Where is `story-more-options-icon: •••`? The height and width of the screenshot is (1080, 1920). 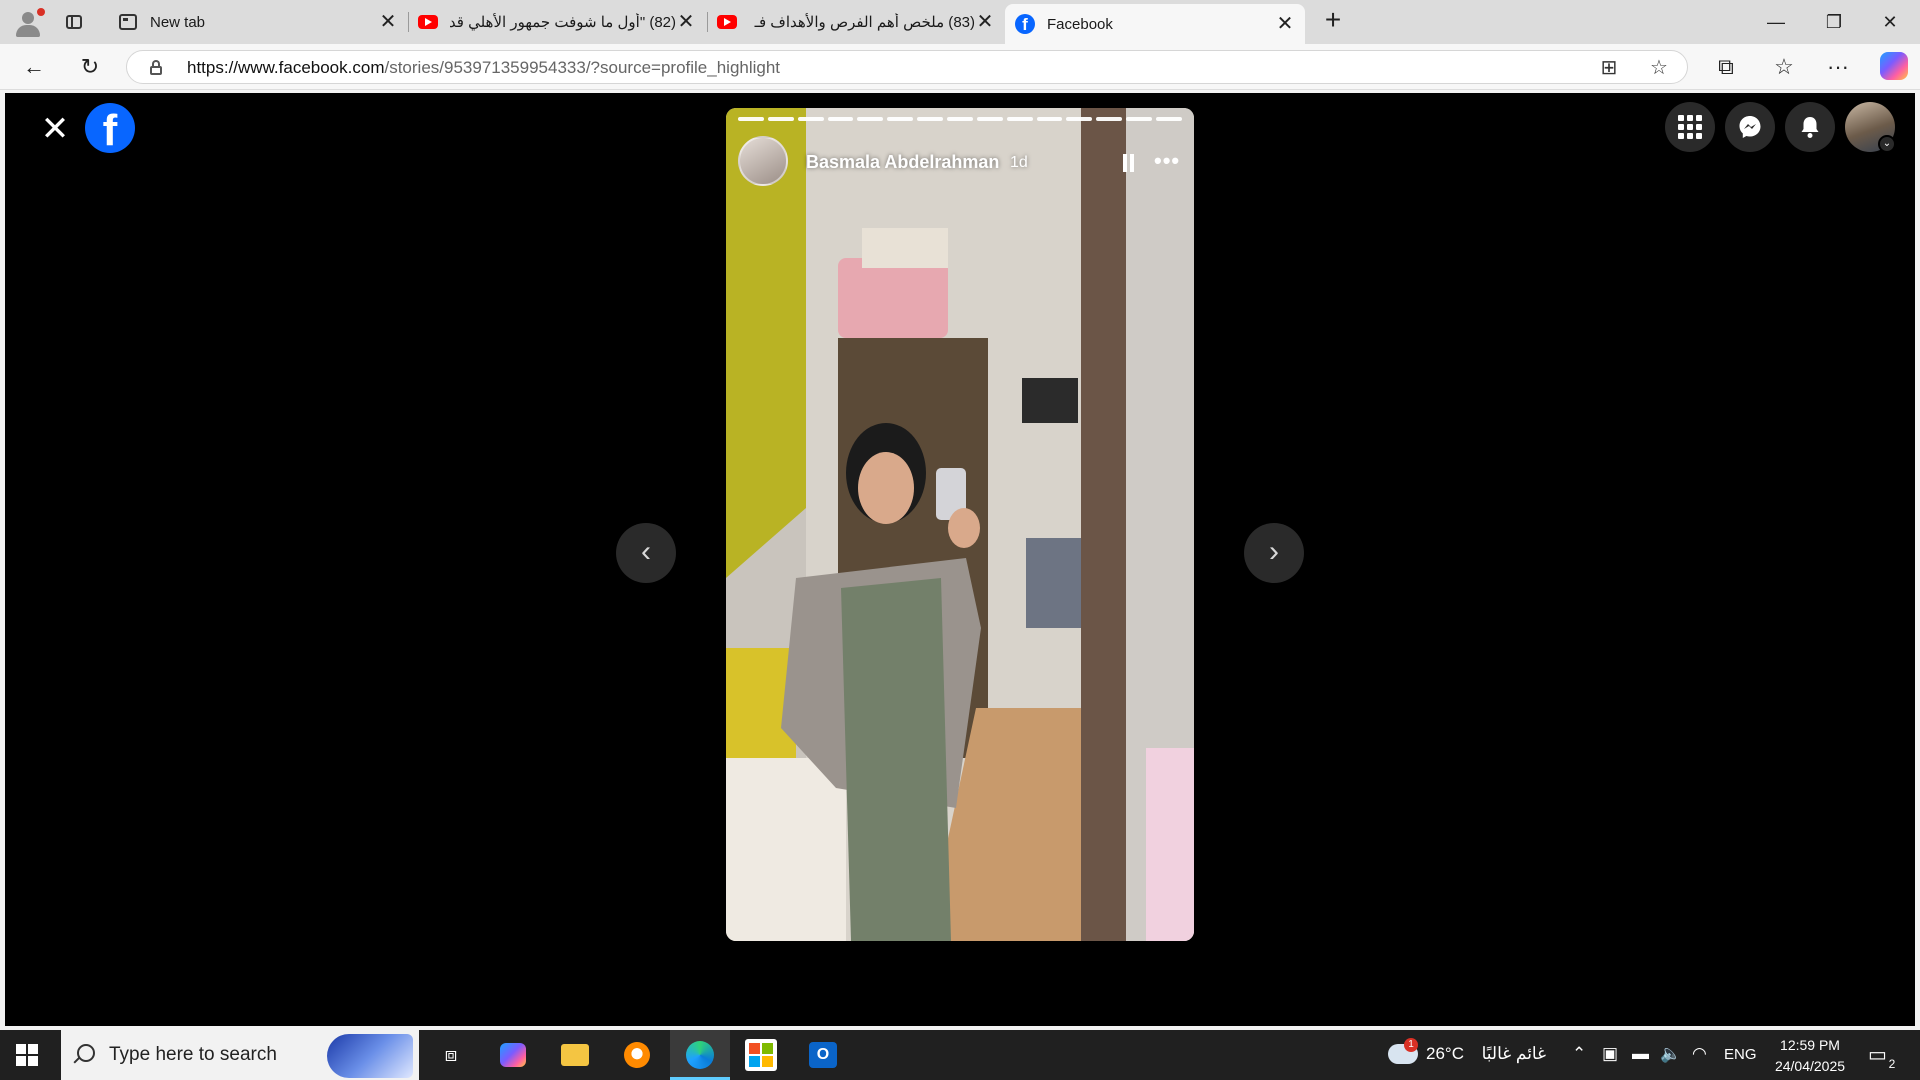 story-more-options-icon: ••• is located at coordinates (1167, 161).